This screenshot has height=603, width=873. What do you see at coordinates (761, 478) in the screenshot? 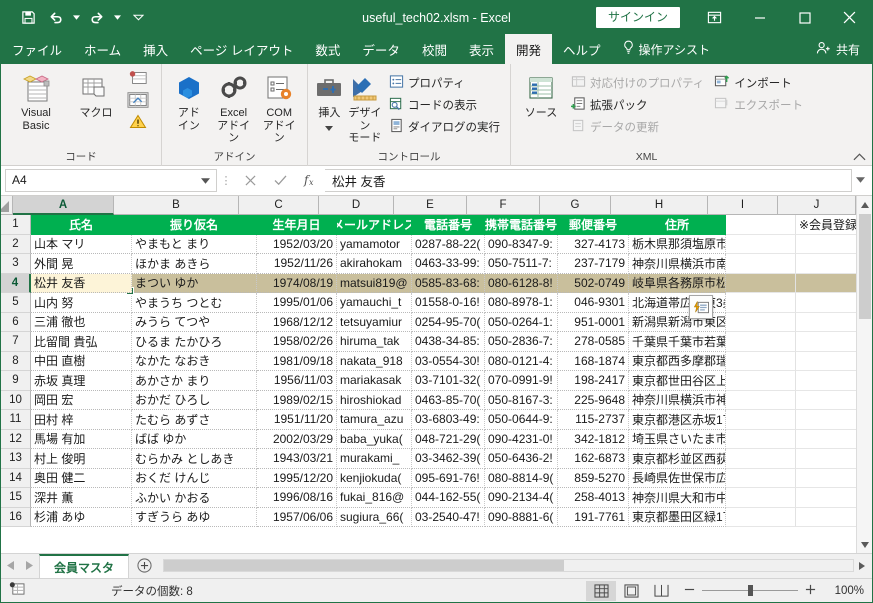
I see `cell-I14` at bounding box center [761, 478].